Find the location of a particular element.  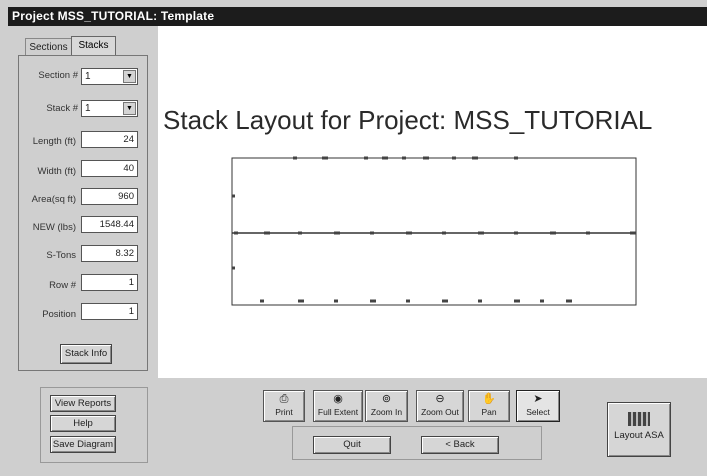

pan-label: Pan is located at coordinates (489, 412).